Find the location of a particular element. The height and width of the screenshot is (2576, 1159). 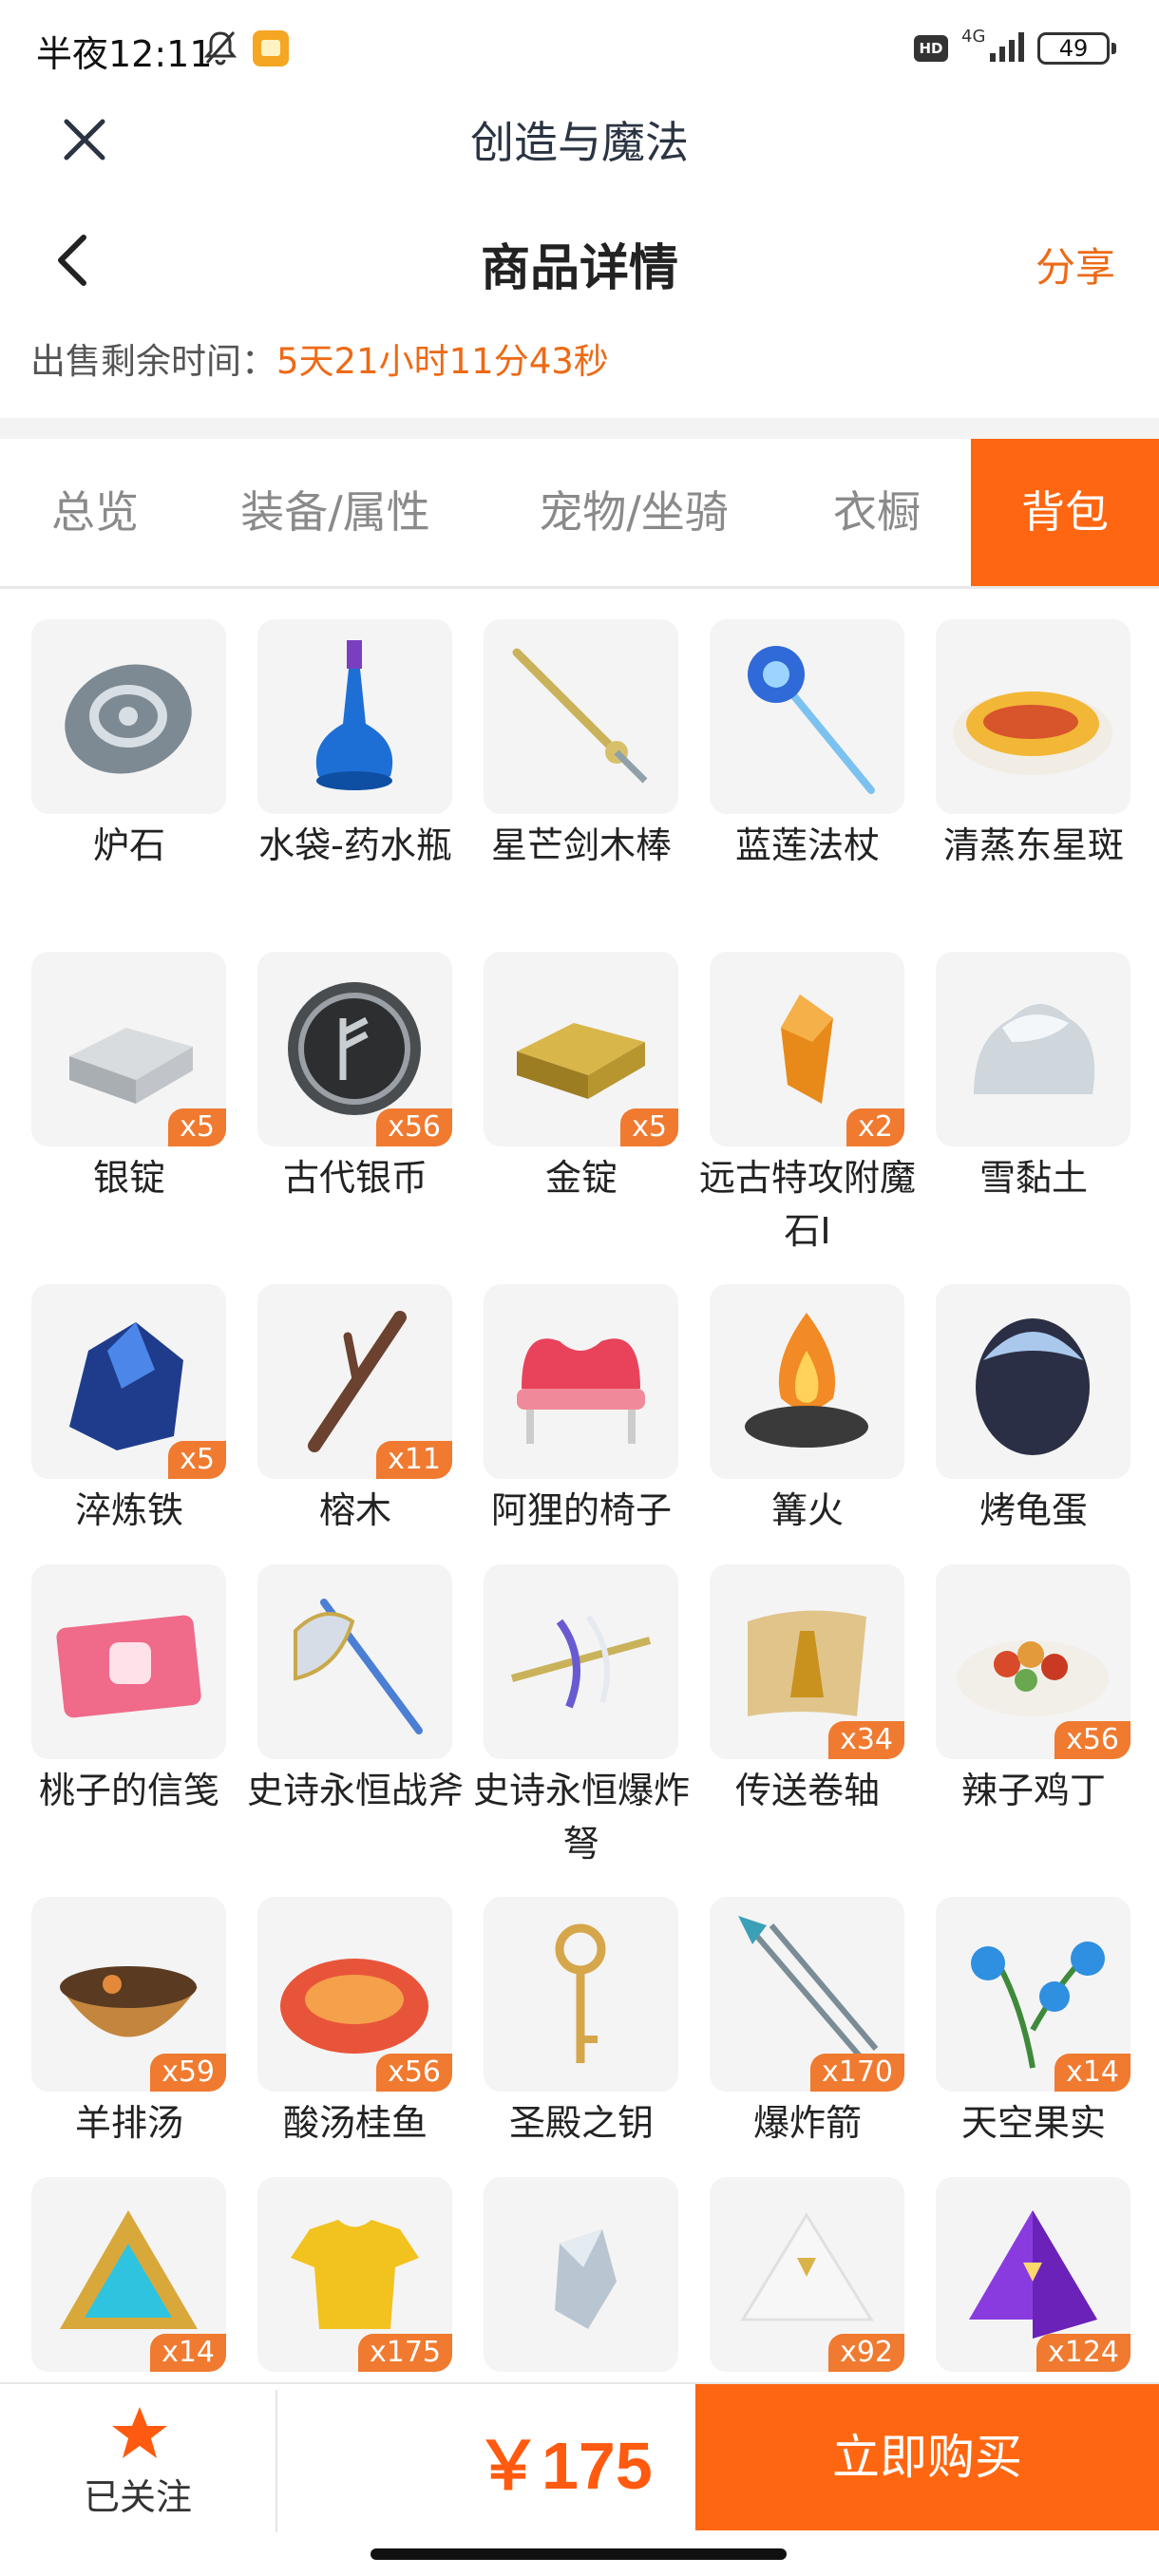

campfire-icon is located at coordinates (806, 1380).